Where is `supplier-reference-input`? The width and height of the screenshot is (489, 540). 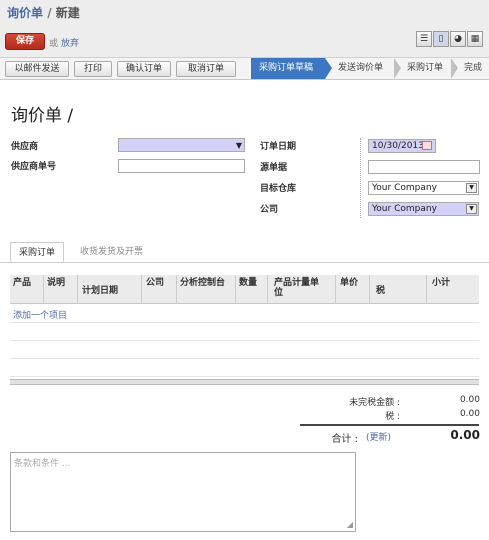
supplier-reference-input is located at coordinates (181, 166).